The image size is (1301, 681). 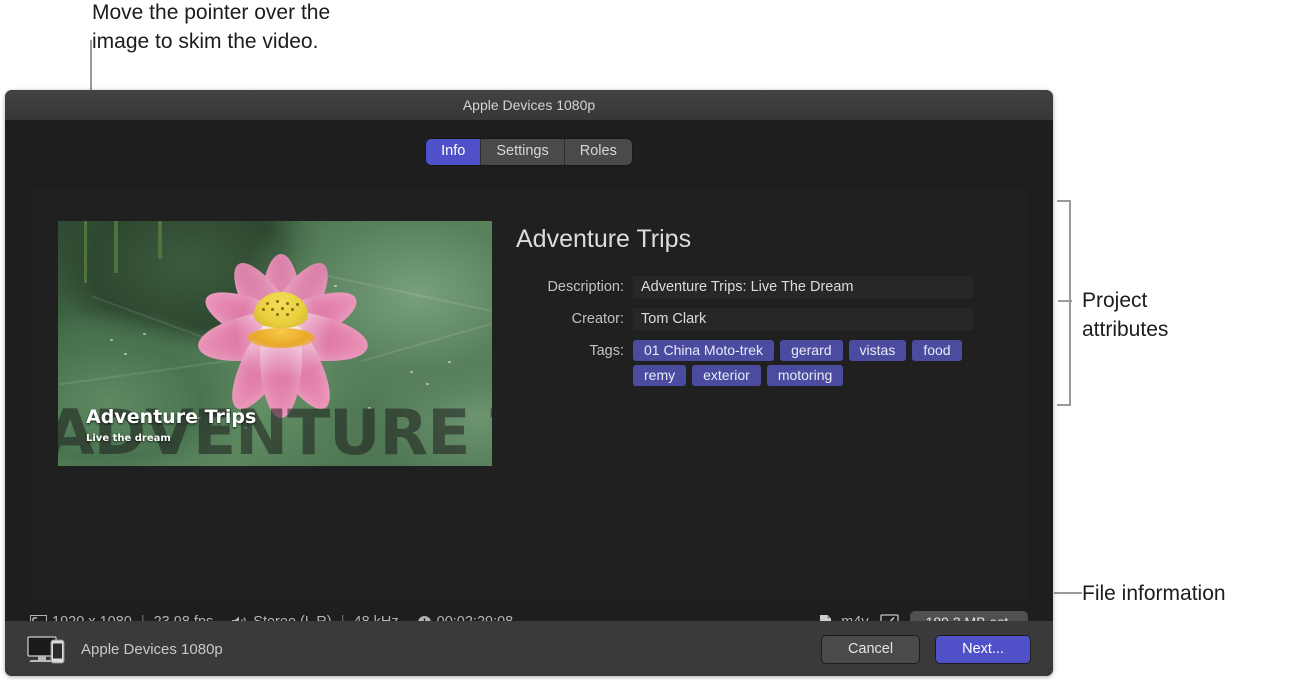 What do you see at coordinates (597, 319) in the screenshot?
I see `creator-label: Creator:` at bounding box center [597, 319].